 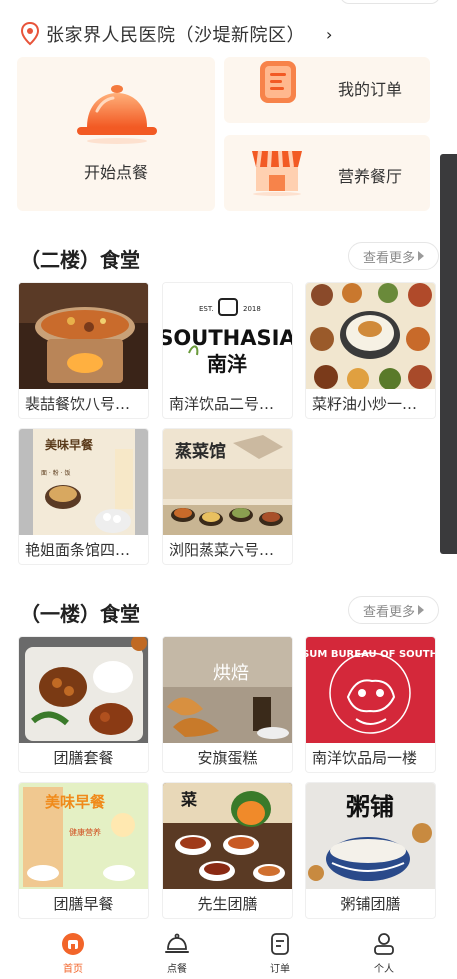 What do you see at coordinates (371, 404) in the screenshot?
I see `canteen-name: 菜籽油小炒一号窗口` at bounding box center [371, 404].